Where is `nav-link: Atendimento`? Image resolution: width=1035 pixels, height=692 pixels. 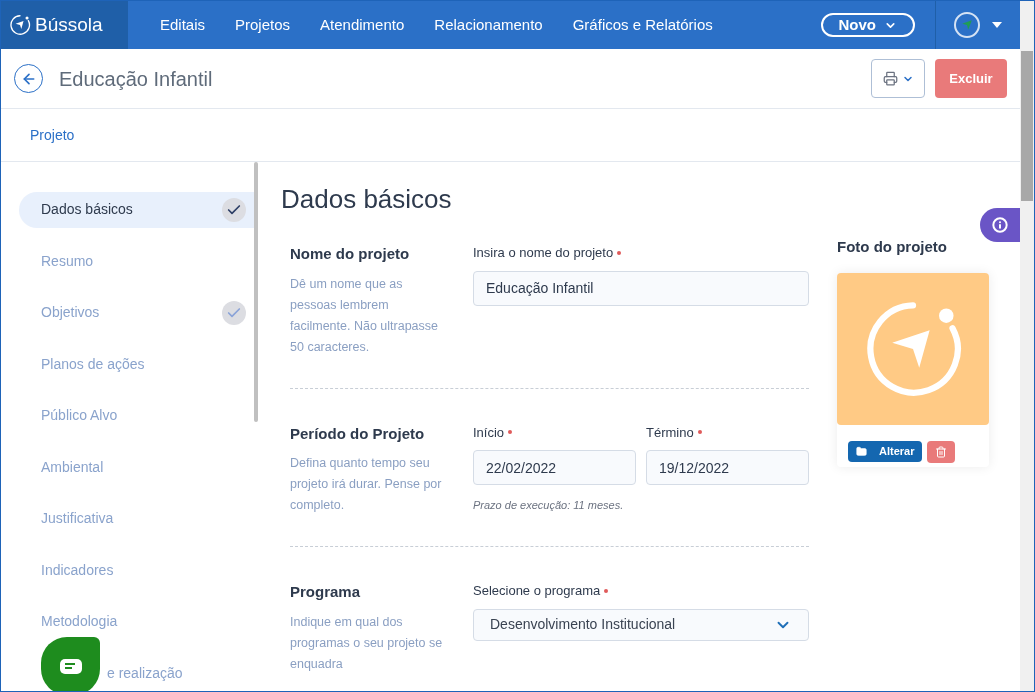
nav-link: Atendimento is located at coordinates (362, 25).